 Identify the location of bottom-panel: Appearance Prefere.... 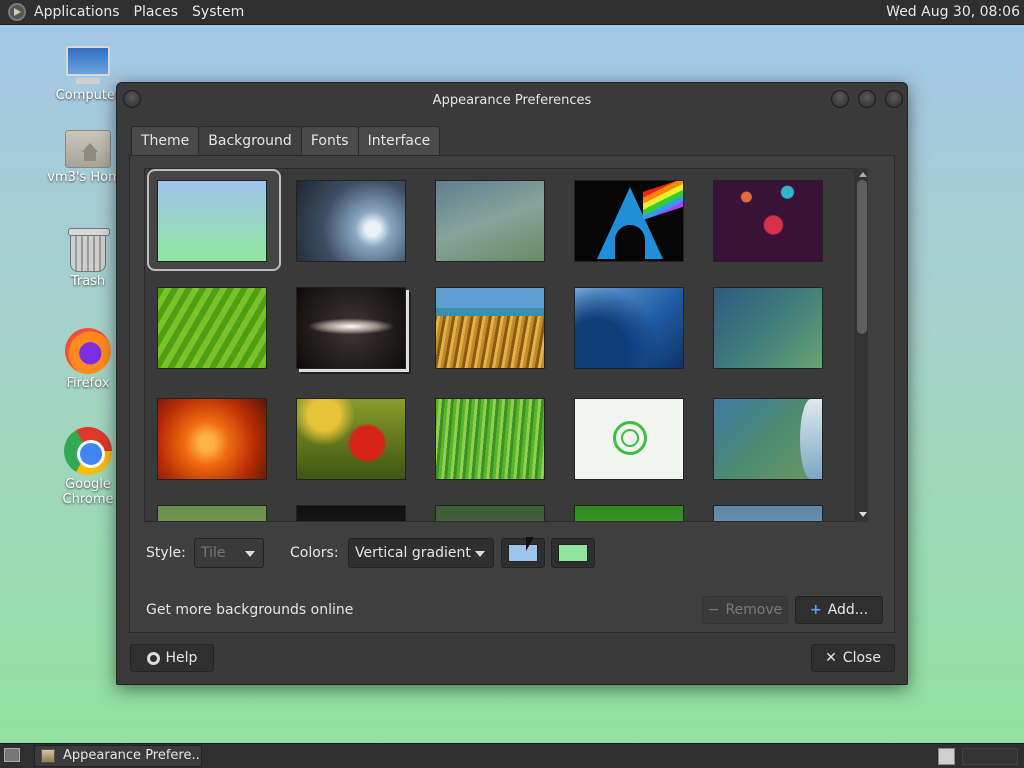
(512, 755).